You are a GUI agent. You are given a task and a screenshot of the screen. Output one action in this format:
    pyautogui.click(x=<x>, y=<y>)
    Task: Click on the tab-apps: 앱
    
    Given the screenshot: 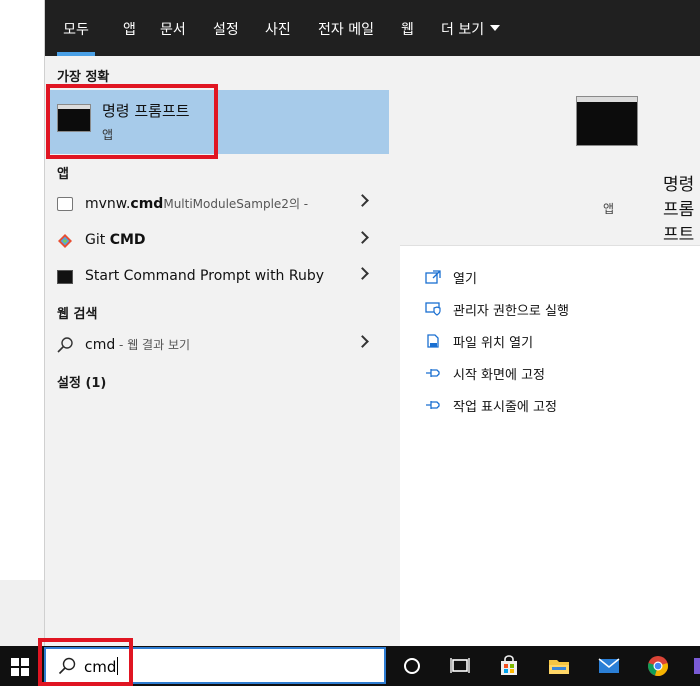 What is the action you would take?
    pyautogui.click(x=129, y=28)
    